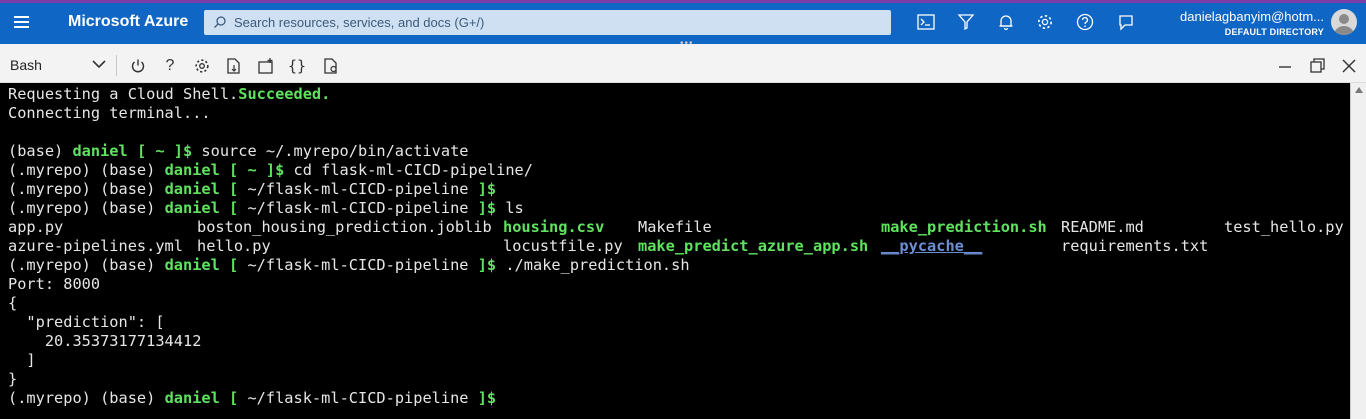 The width and height of the screenshot is (1366, 419). I want to click on account-info: danielagbanyim@hotm... DEFAULT DIRECTORY, so click(1252, 23).